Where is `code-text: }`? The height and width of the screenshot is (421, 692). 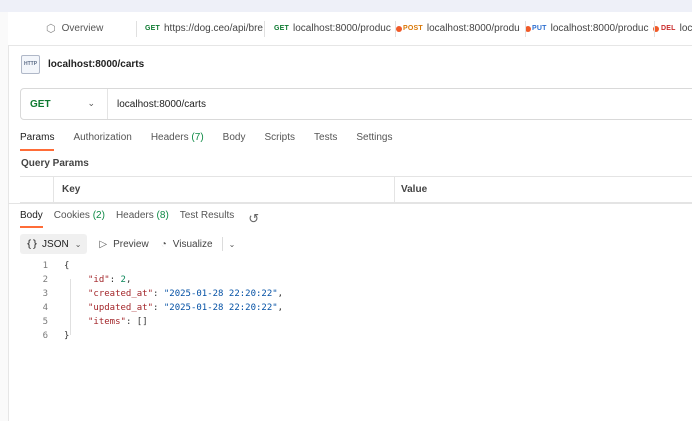
code-text: } is located at coordinates (67, 336).